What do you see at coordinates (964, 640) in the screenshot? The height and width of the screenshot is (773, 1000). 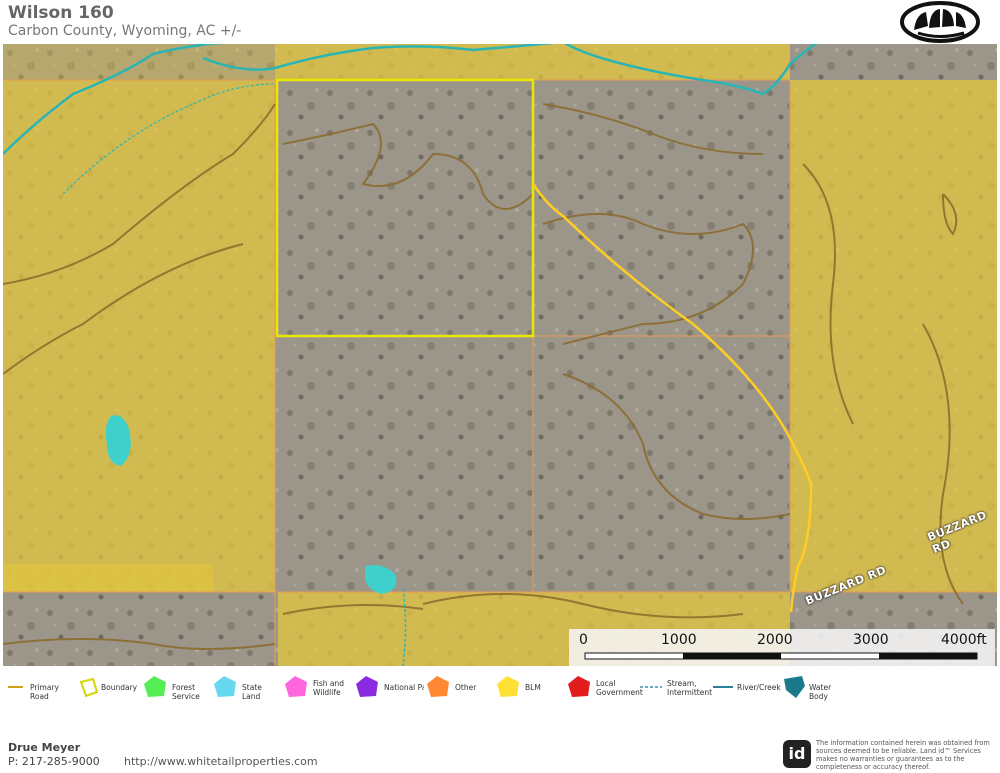 I see `scale-tick-4000: 4000ft` at bounding box center [964, 640].